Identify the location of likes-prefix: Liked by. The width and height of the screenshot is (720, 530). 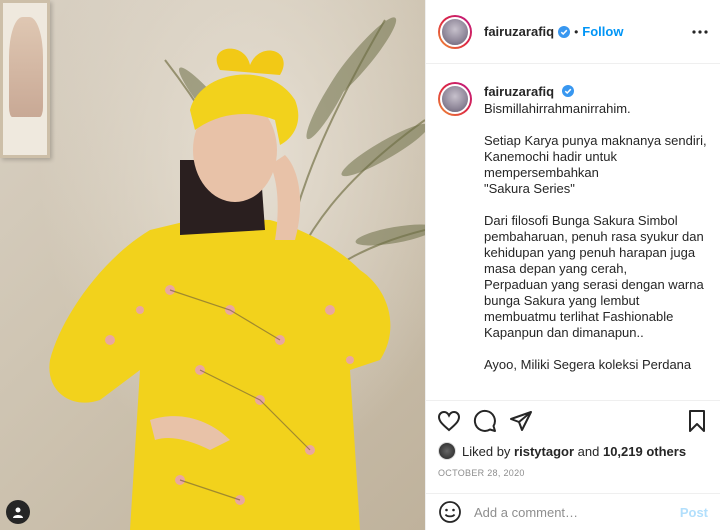
(486, 451).